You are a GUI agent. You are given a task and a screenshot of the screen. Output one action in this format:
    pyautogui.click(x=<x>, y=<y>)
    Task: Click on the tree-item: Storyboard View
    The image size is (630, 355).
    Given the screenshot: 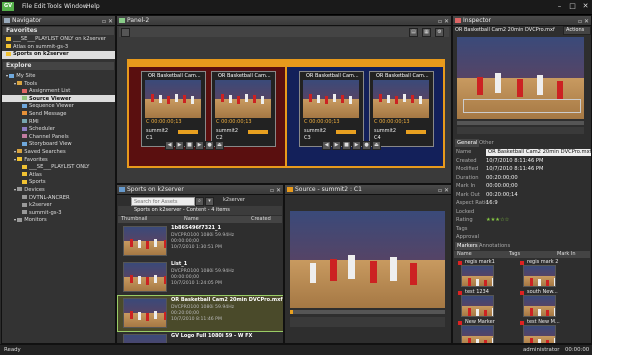 What is the action you would take?
    pyautogui.click(x=58, y=144)
    